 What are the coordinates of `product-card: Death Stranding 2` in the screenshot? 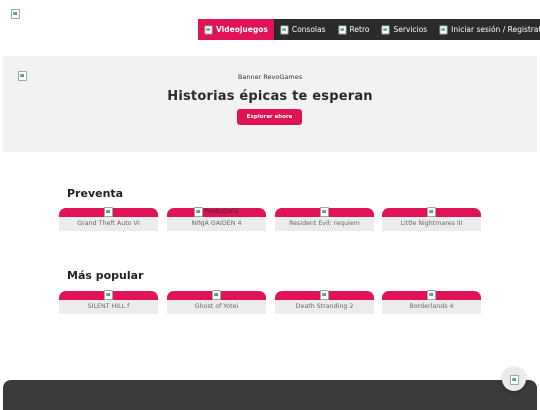 It's located at (324, 302).